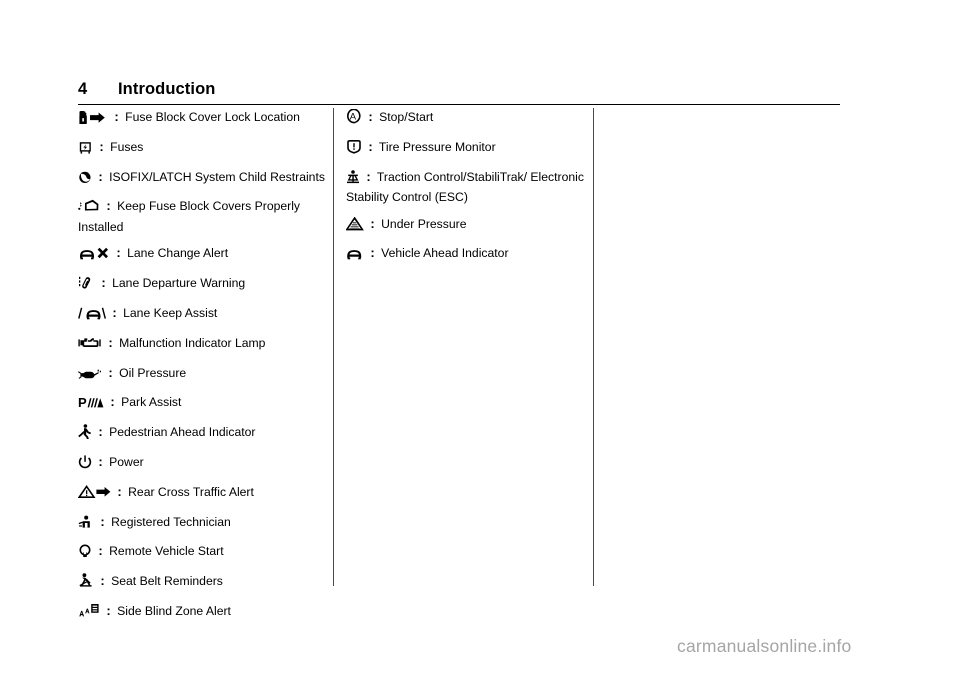 This screenshot has width=960, height=678. I want to click on symbol-entry: : Rear Cross Traffic Alert, so click(202, 493).